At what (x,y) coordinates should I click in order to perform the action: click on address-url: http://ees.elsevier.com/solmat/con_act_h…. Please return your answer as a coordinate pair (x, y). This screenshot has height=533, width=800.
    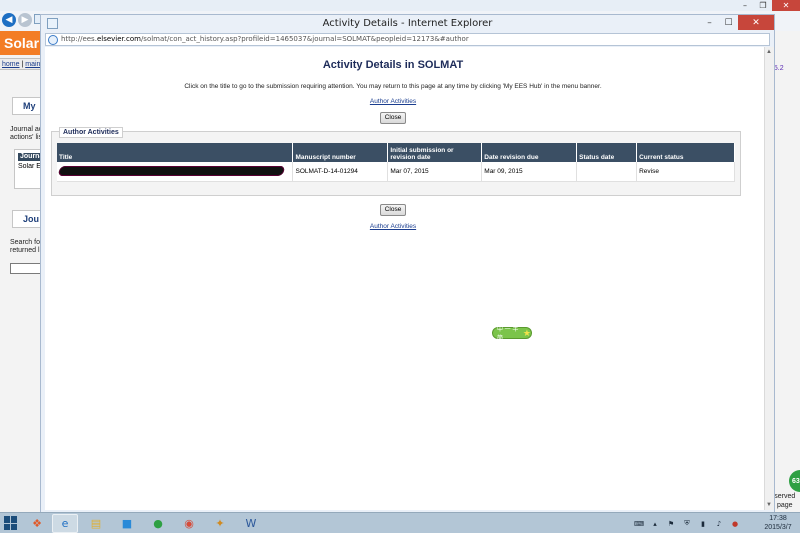
    Looking at the image, I should click on (265, 39).